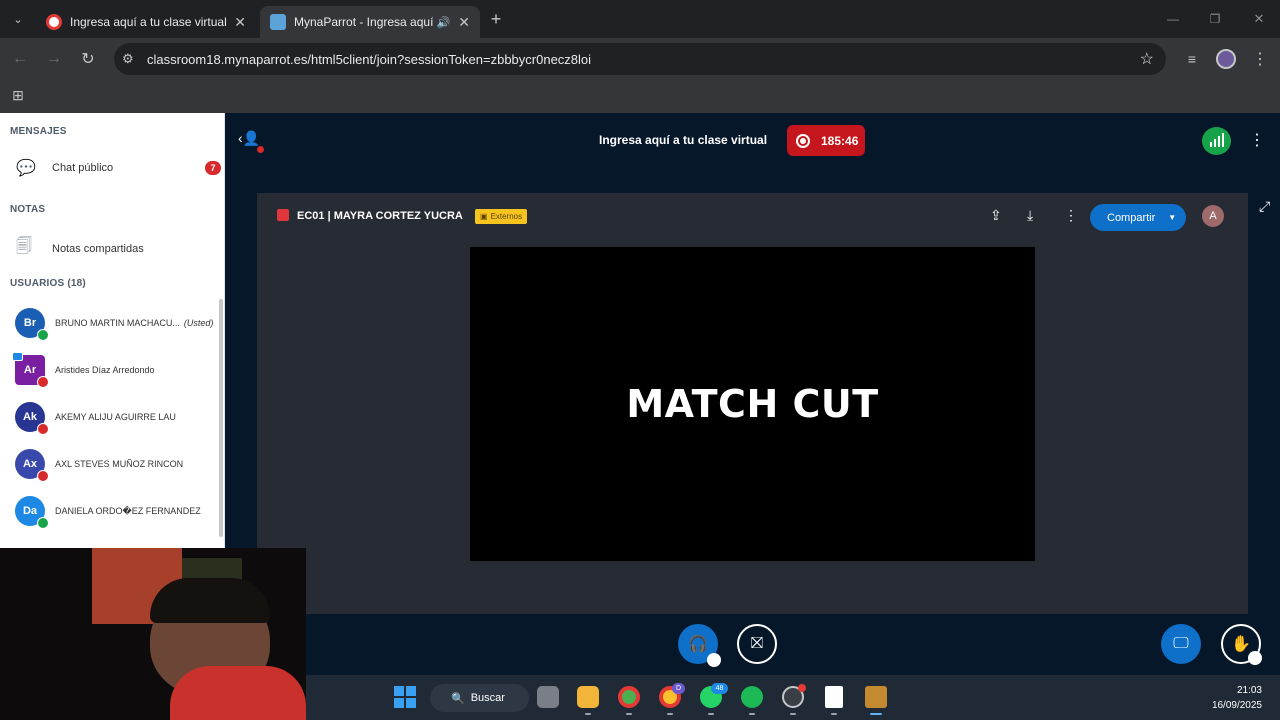 This screenshot has height=720, width=1280. Describe the element at coordinates (83, 168) in the screenshot. I see `public-chat-label: Chat público` at that location.